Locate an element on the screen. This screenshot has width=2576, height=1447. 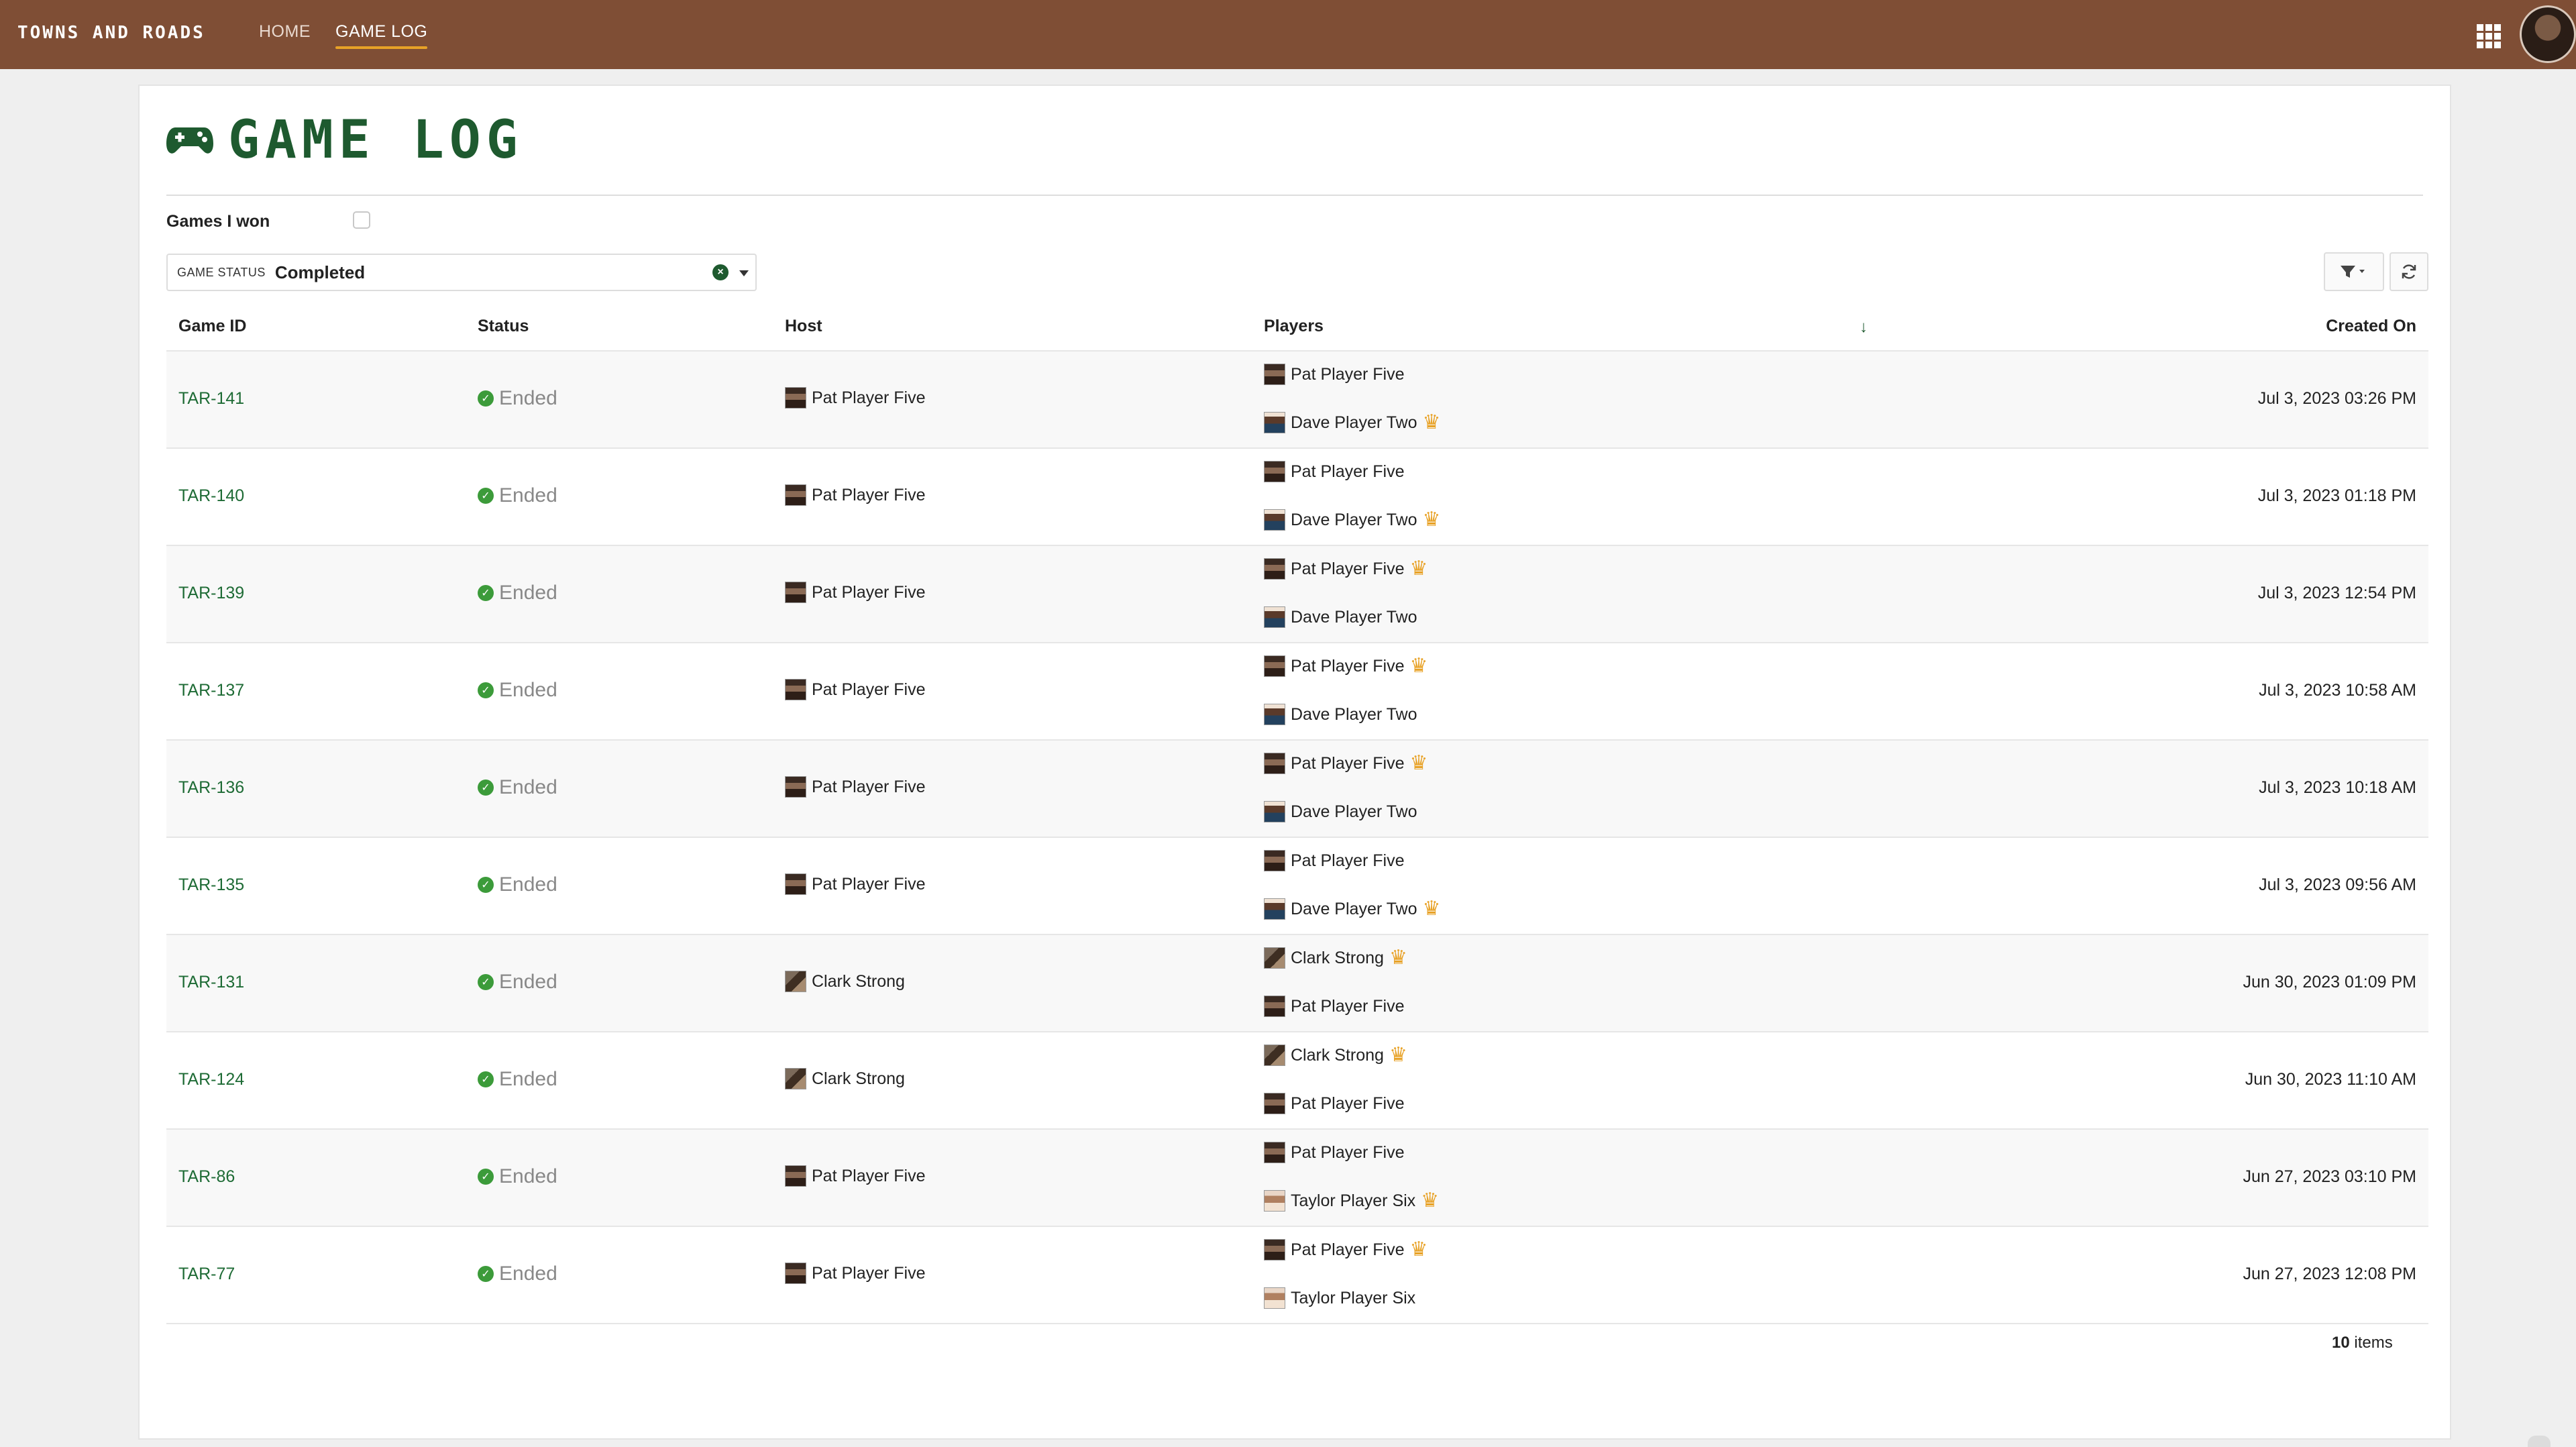
player-name: Clark Strong is located at coordinates (1337, 957).